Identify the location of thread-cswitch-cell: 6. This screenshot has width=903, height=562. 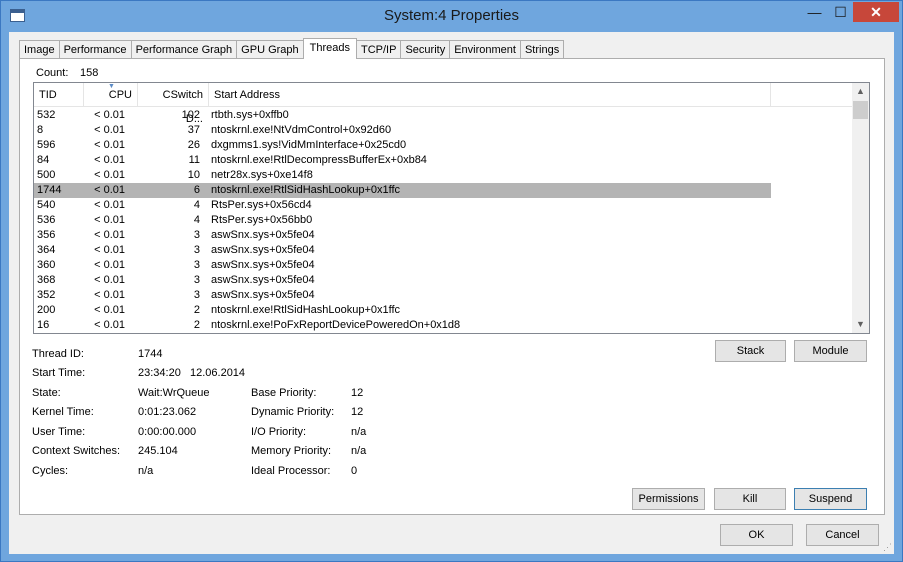
(196, 190).